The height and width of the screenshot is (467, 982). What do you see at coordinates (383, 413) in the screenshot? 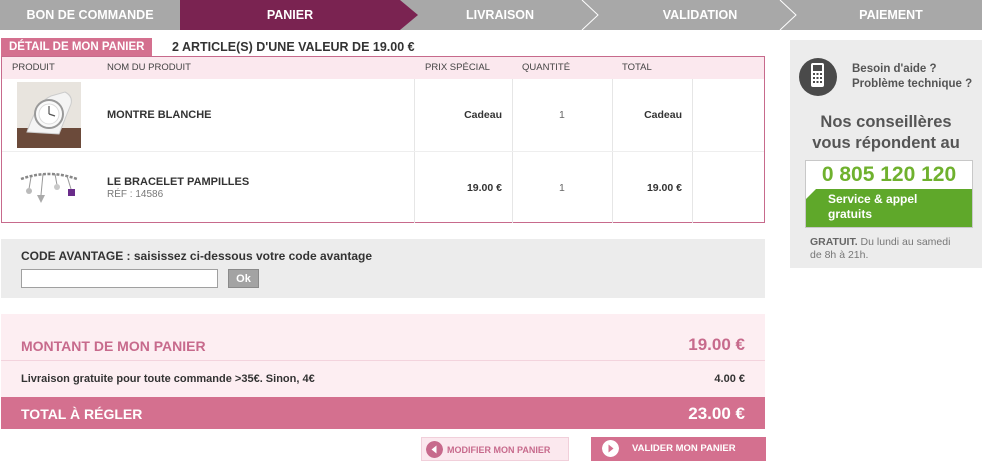
I see `total-bar: TOTAL À RÉGLER 23.00 €` at bounding box center [383, 413].